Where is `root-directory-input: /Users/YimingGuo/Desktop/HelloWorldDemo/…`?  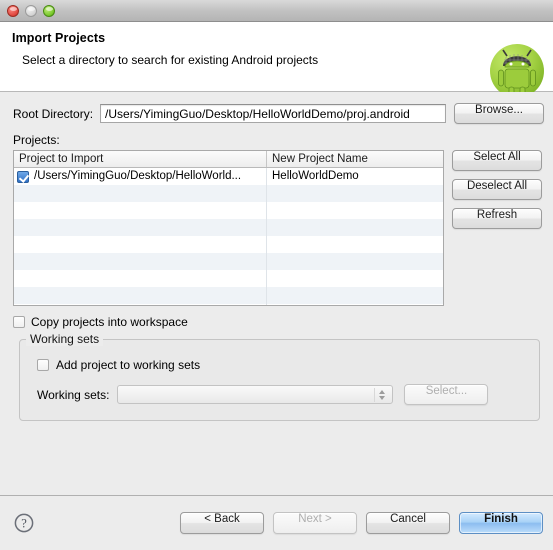 root-directory-input: /Users/YimingGuo/Desktop/HelloWorldDemo/… is located at coordinates (273, 113).